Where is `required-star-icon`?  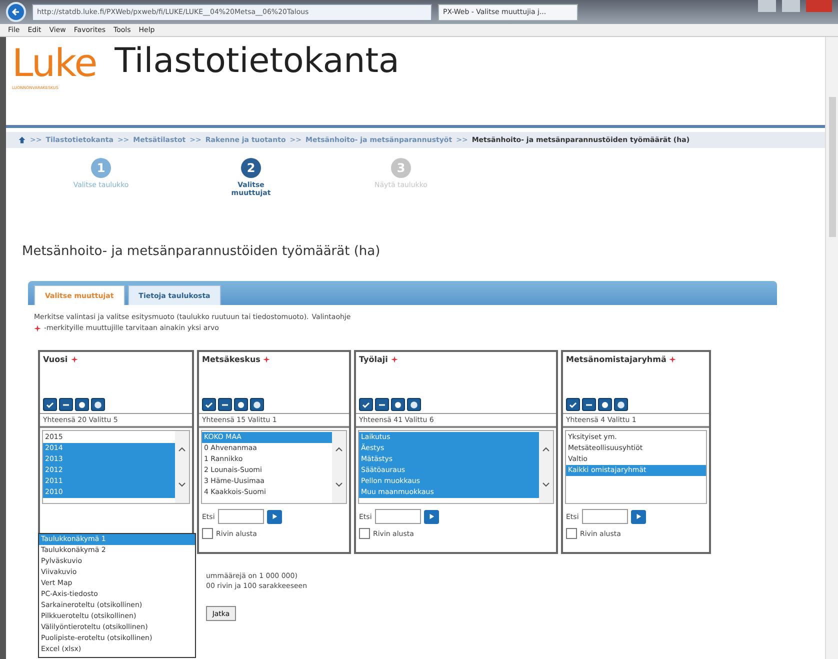
required-star-icon is located at coordinates (37, 328).